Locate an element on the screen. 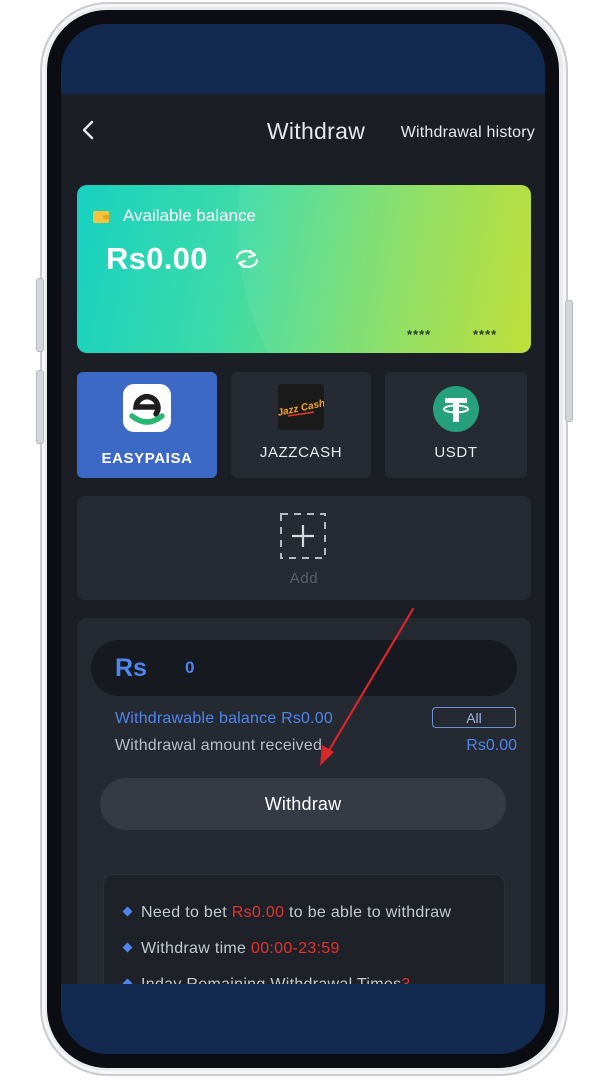 This screenshot has width=607, height=1080. method-label-usdt: USDT is located at coordinates (456, 452).